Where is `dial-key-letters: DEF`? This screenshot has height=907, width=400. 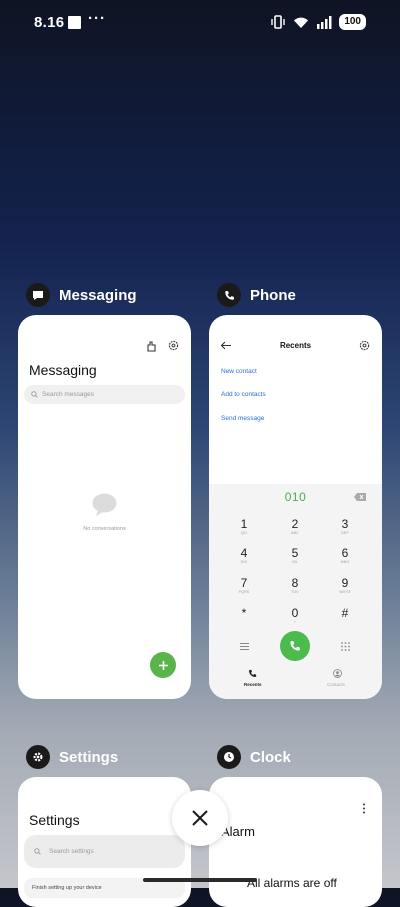
dial-key-letters: DEF is located at coordinates (345, 533).